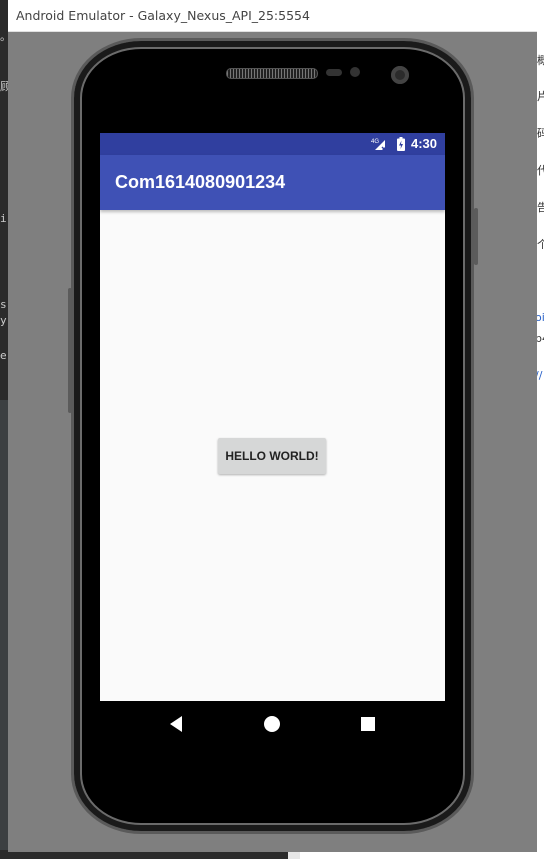 This screenshot has width=544, height=859. I want to click on hello-world-button: HELLO WORLD!, so click(272, 456).